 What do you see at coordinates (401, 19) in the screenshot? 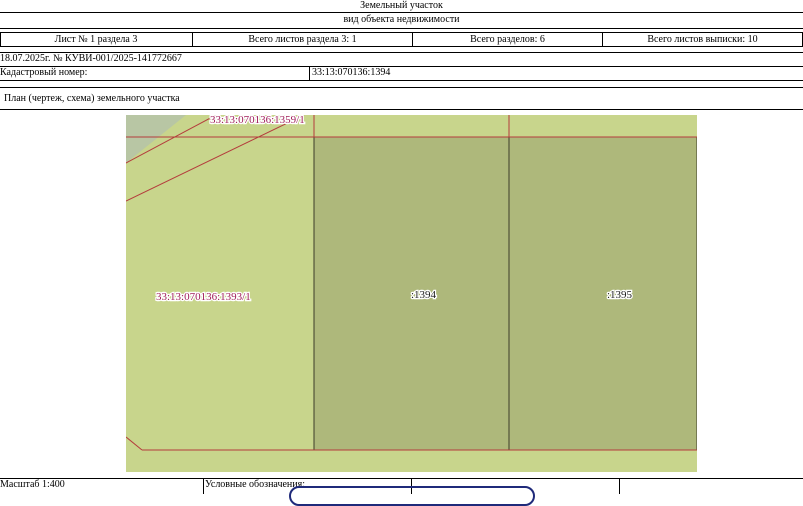
I see `object-type-caption: вид объекта недвижимости` at bounding box center [401, 19].